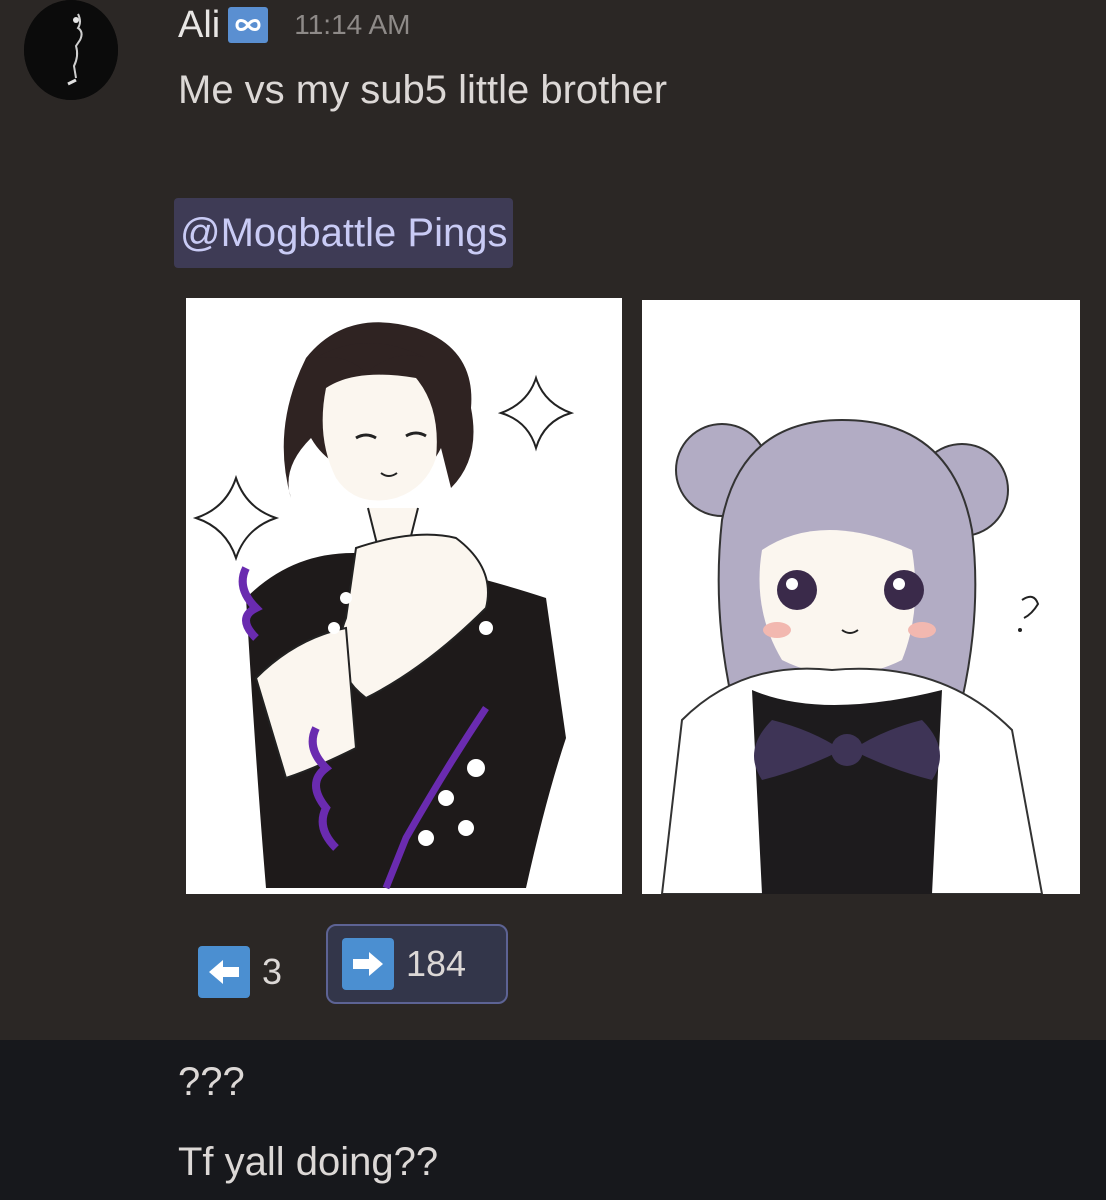  Describe the element at coordinates (308, 1162) in the screenshot. I see `followup-line-2: Tf yall doing??` at that location.